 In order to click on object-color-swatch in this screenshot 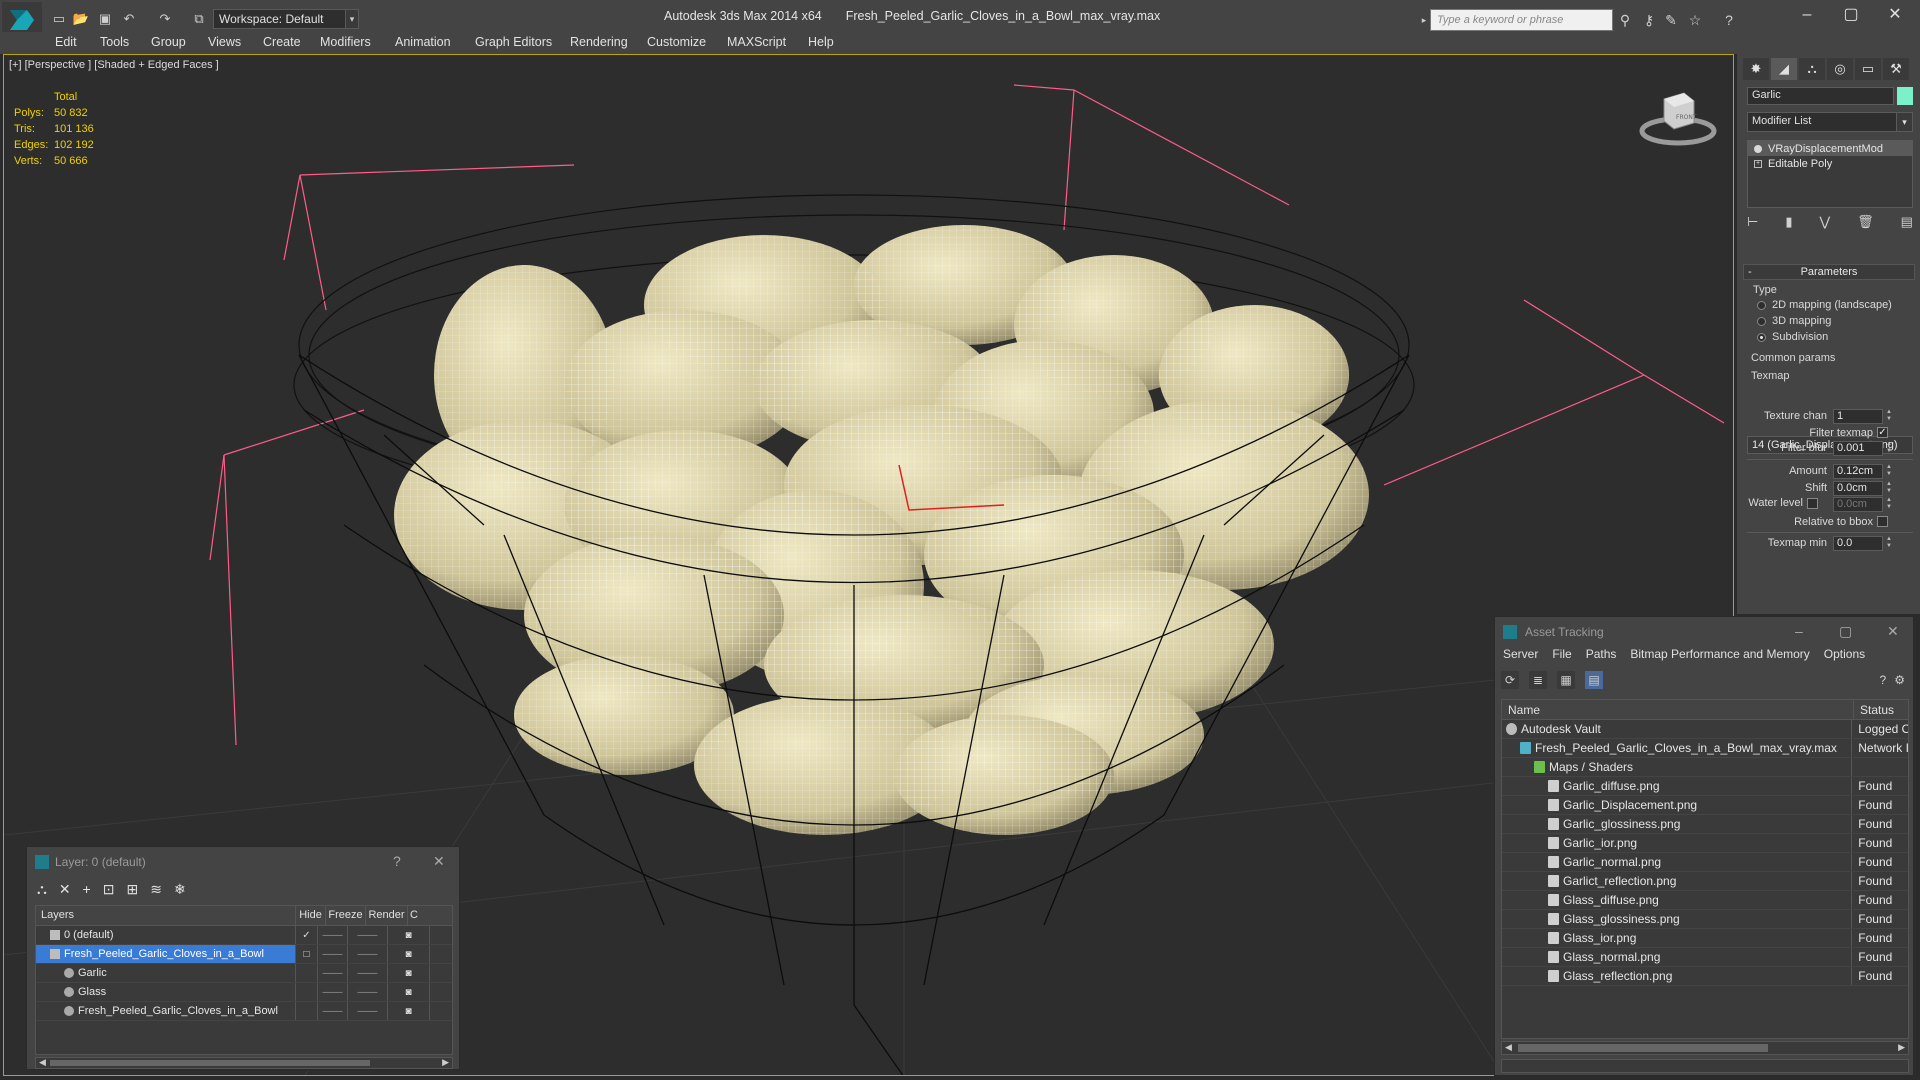, I will do `click(1905, 96)`.